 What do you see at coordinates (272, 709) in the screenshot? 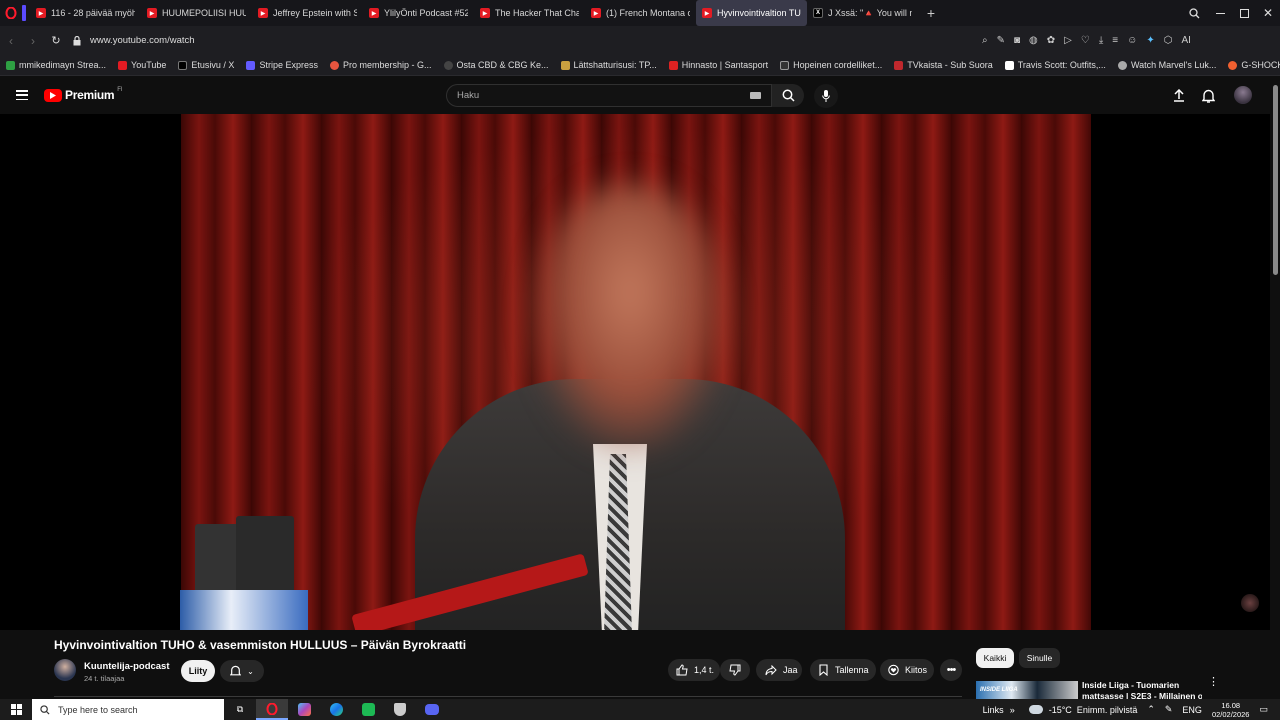
I see `opera-taskbar-icon` at bounding box center [272, 709].